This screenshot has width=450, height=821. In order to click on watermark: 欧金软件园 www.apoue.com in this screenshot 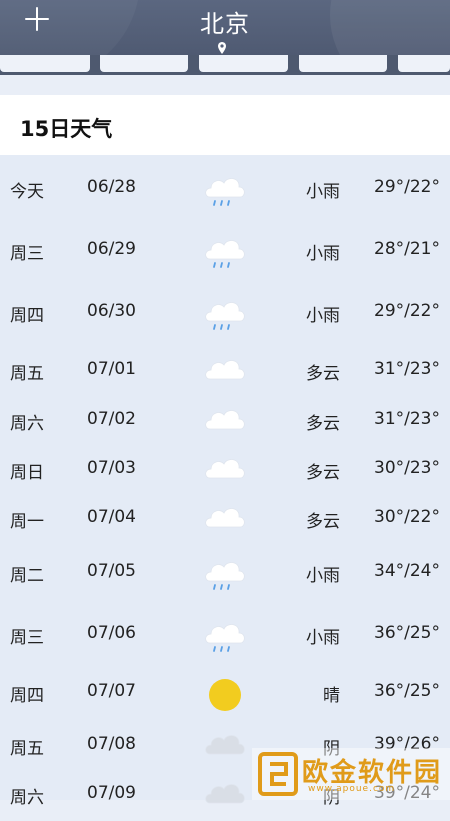, I will do `click(351, 774)`.